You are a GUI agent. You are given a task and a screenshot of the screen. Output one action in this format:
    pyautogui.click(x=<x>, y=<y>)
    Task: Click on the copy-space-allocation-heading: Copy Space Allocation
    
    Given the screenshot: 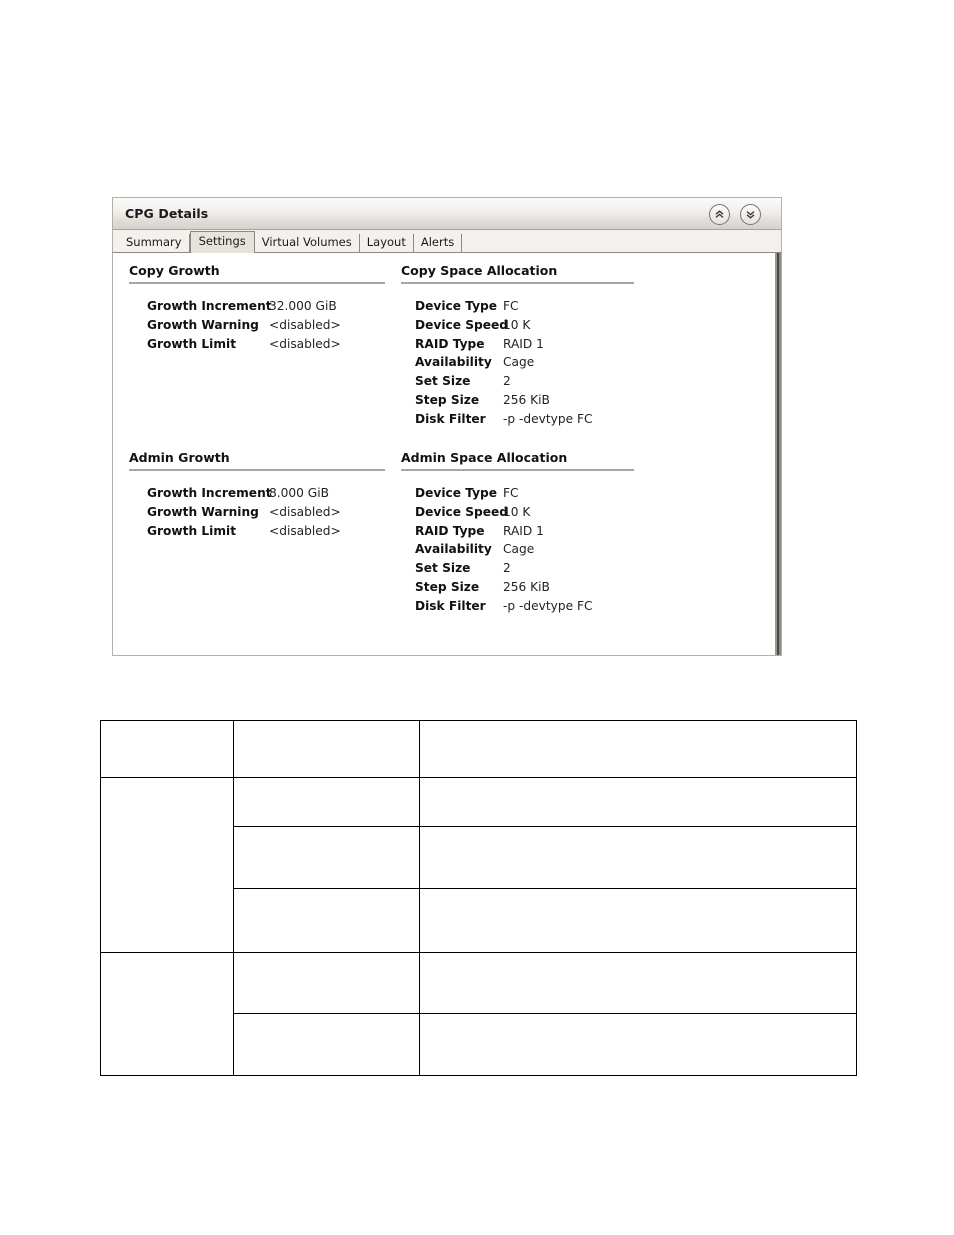 What is the action you would take?
    pyautogui.click(x=479, y=270)
    